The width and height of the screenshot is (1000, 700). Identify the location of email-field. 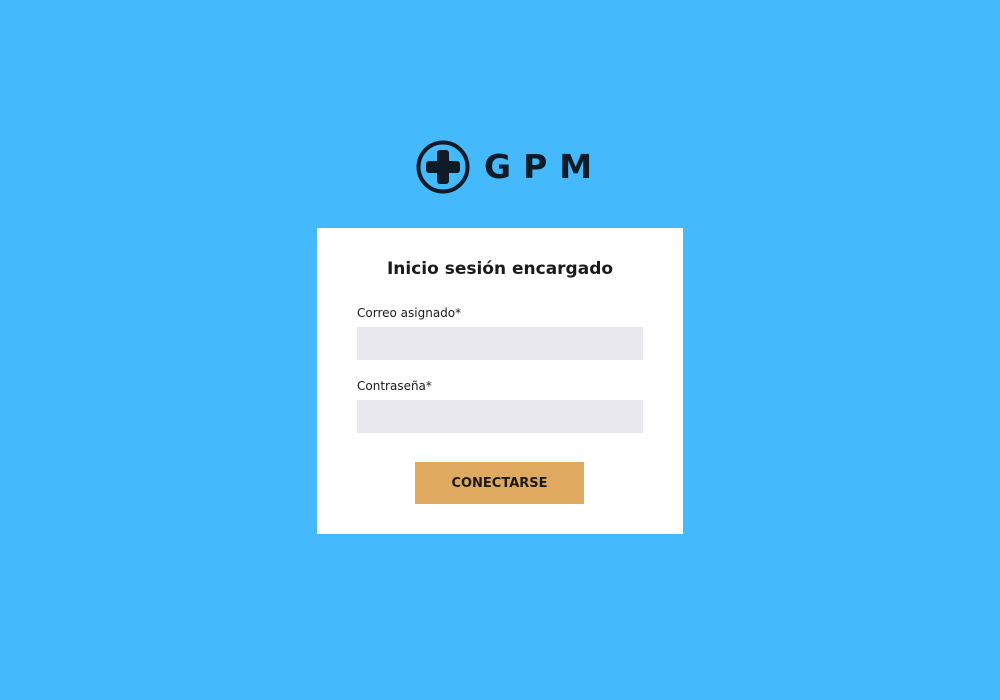
(500, 343).